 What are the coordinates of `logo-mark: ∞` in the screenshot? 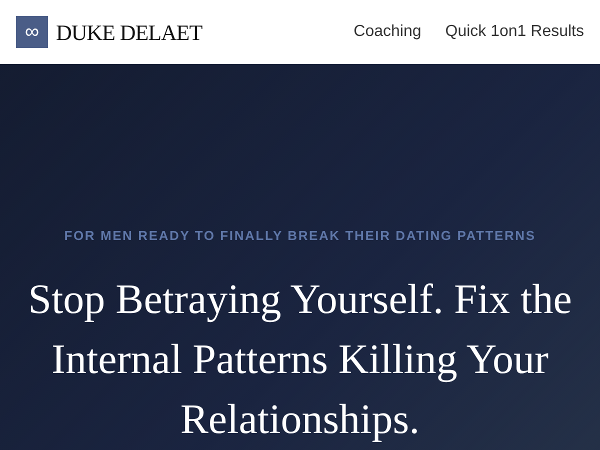 It's located at (32, 32).